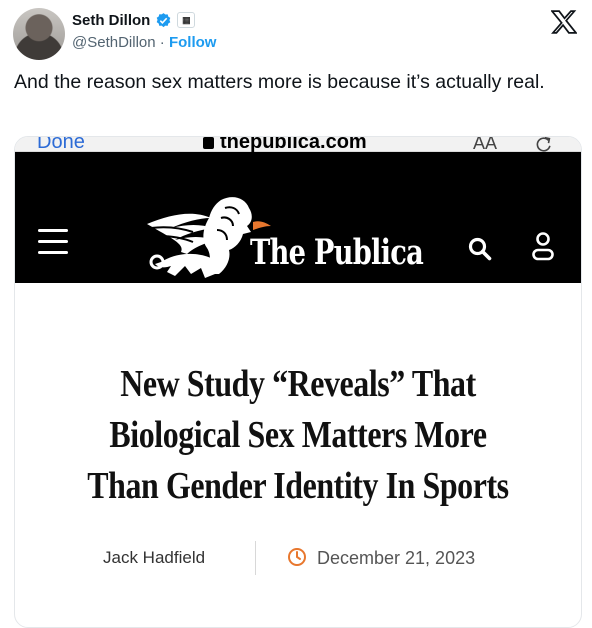 The width and height of the screenshot is (592, 628). What do you see at coordinates (396, 558) in the screenshot?
I see `article-date: December 21, 2023` at bounding box center [396, 558].